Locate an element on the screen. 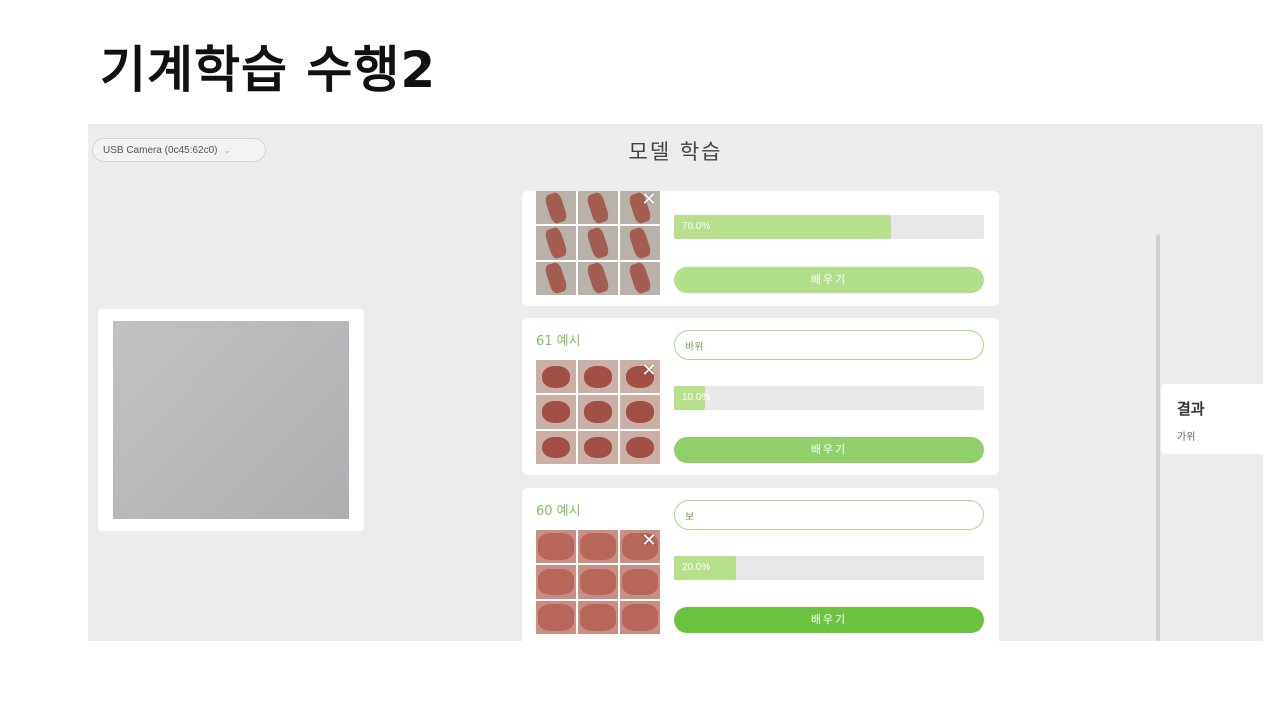  class-label-input: 바위 is located at coordinates (829, 345).